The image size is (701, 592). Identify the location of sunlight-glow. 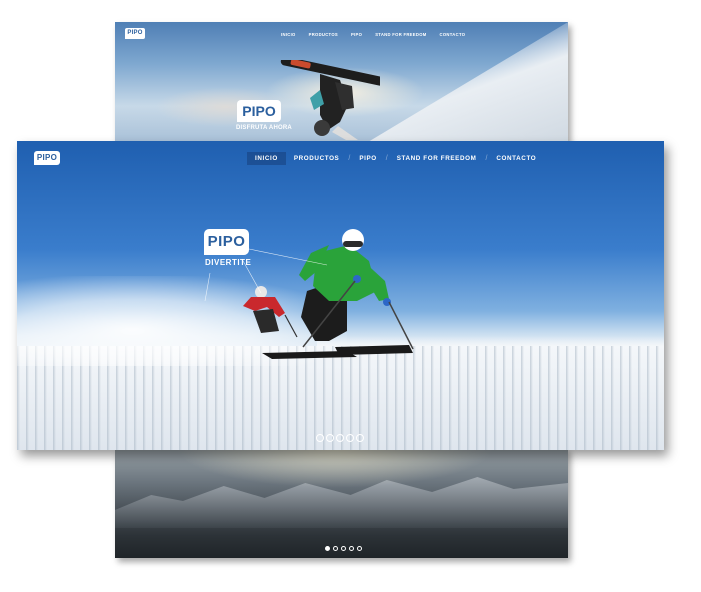
(335, 468).